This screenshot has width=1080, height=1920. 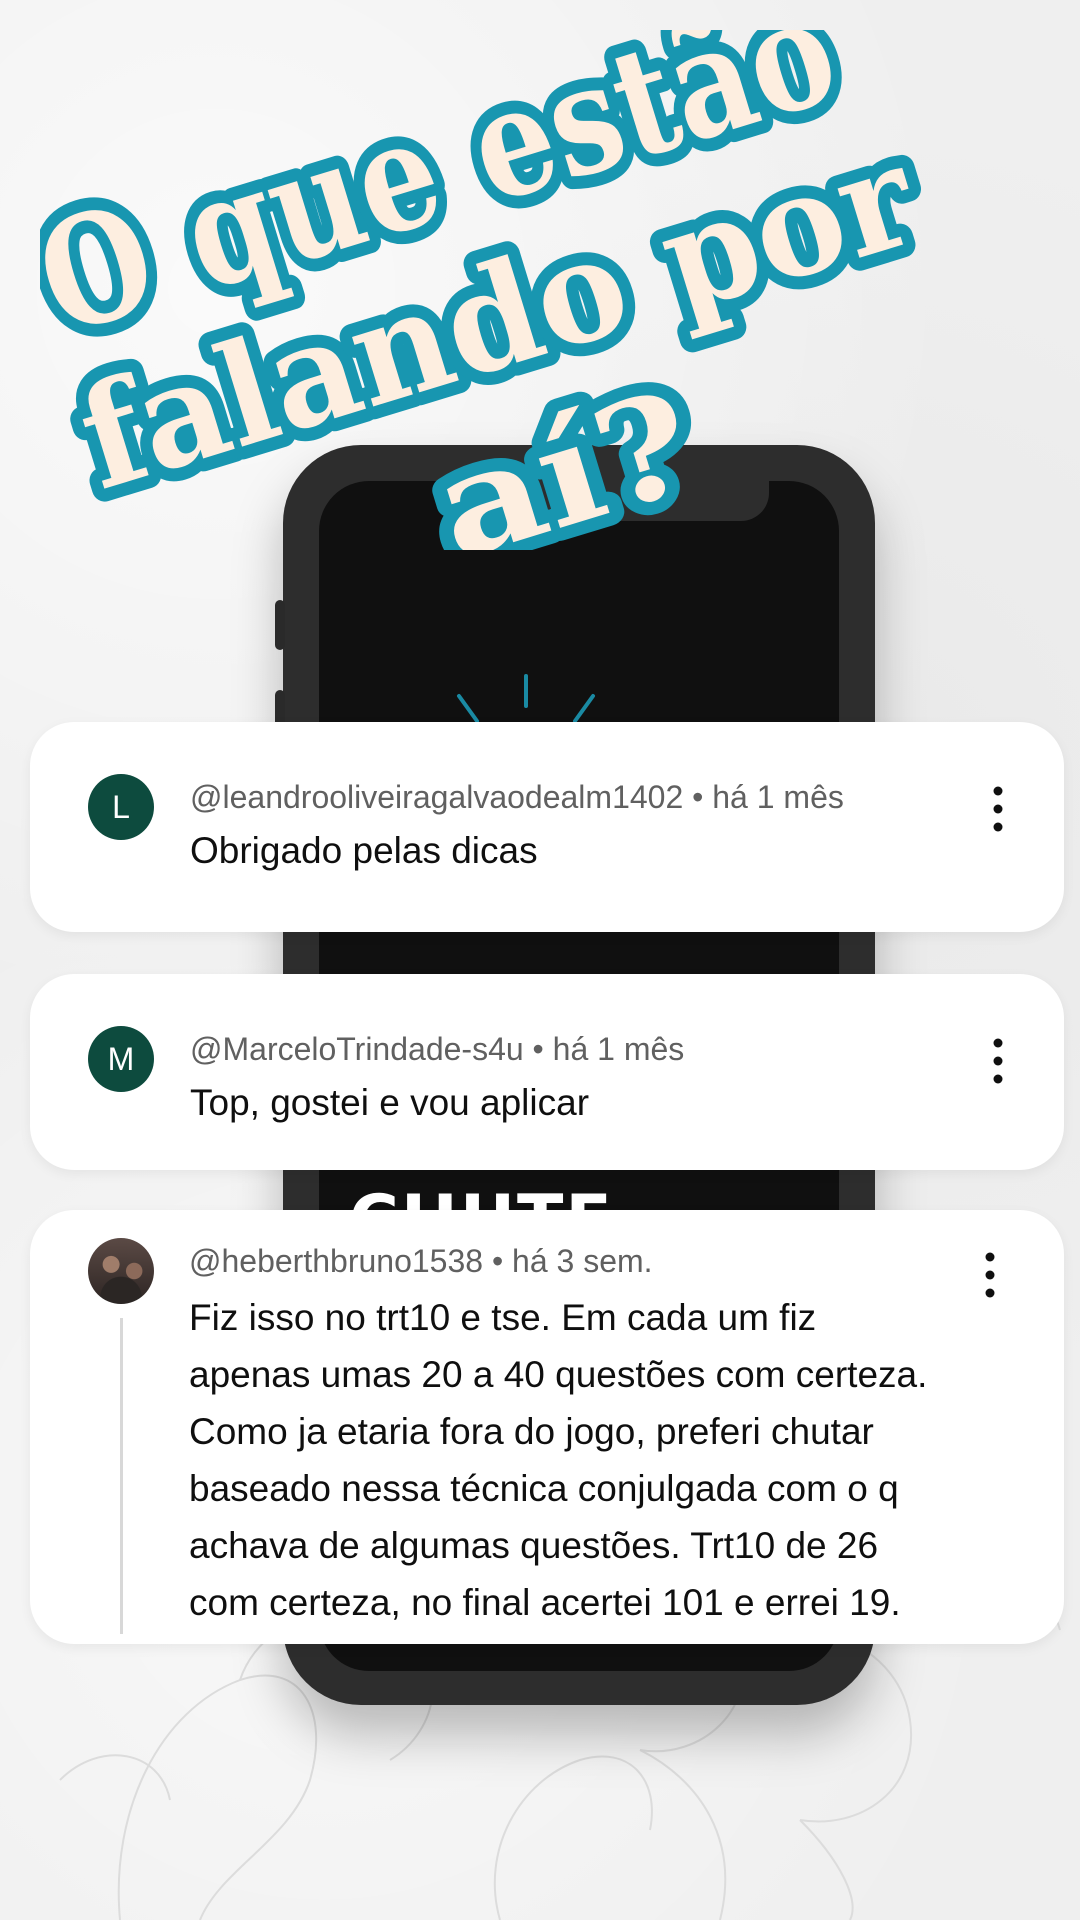 What do you see at coordinates (121, 1059) in the screenshot?
I see `avatar: M` at bounding box center [121, 1059].